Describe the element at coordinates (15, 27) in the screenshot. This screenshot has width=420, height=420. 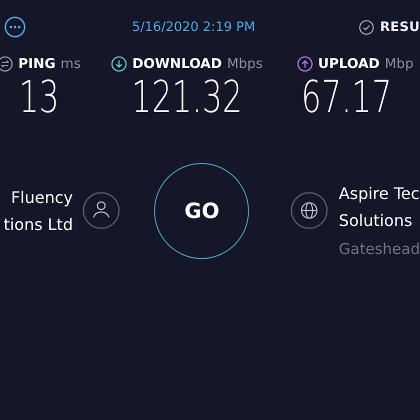
I see `menu-icon` at that location.